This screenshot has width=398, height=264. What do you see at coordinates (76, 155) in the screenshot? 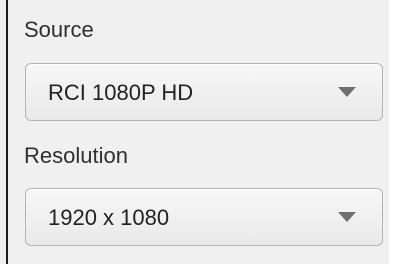
I see `resolution-label: Resolution` at bounding box center [76, 155].